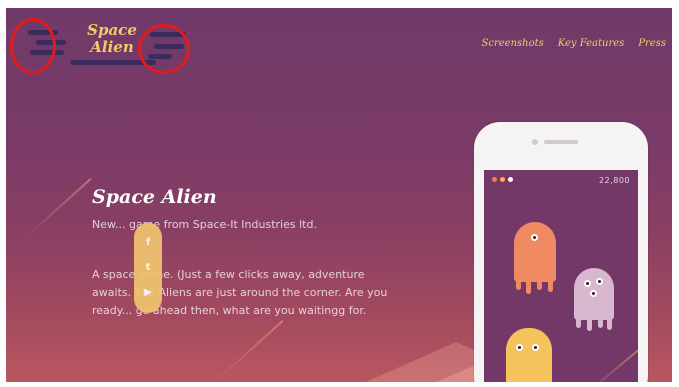  I want to click on alien-pink, so click(594, 299).